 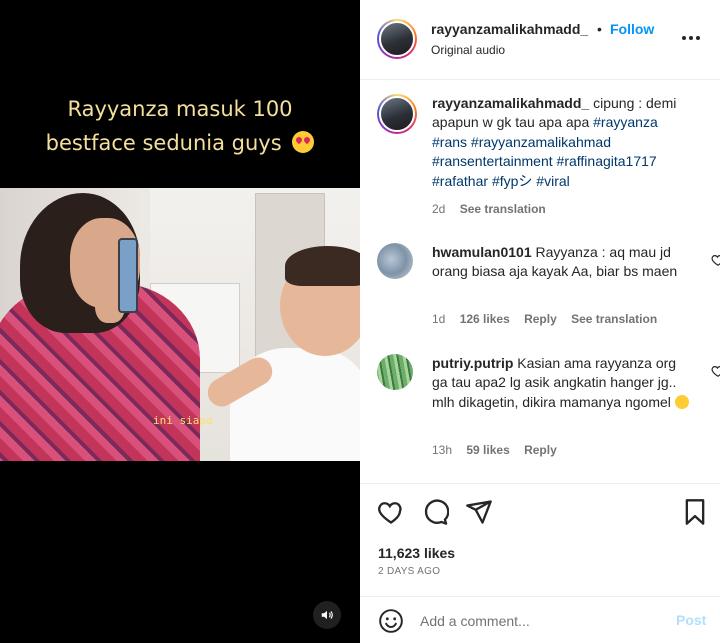 What do you see at coordinates (479, 512) in the screenshot?
I see `share-icon` at bounding box center [479, 512].